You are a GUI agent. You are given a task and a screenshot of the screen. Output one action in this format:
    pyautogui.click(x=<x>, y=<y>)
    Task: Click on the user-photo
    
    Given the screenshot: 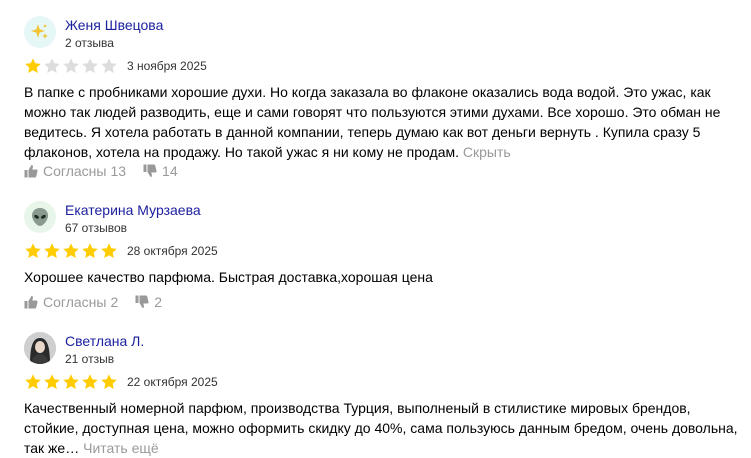 What is the action you would take?
    pyautogui.click(x=40, y=348)
    